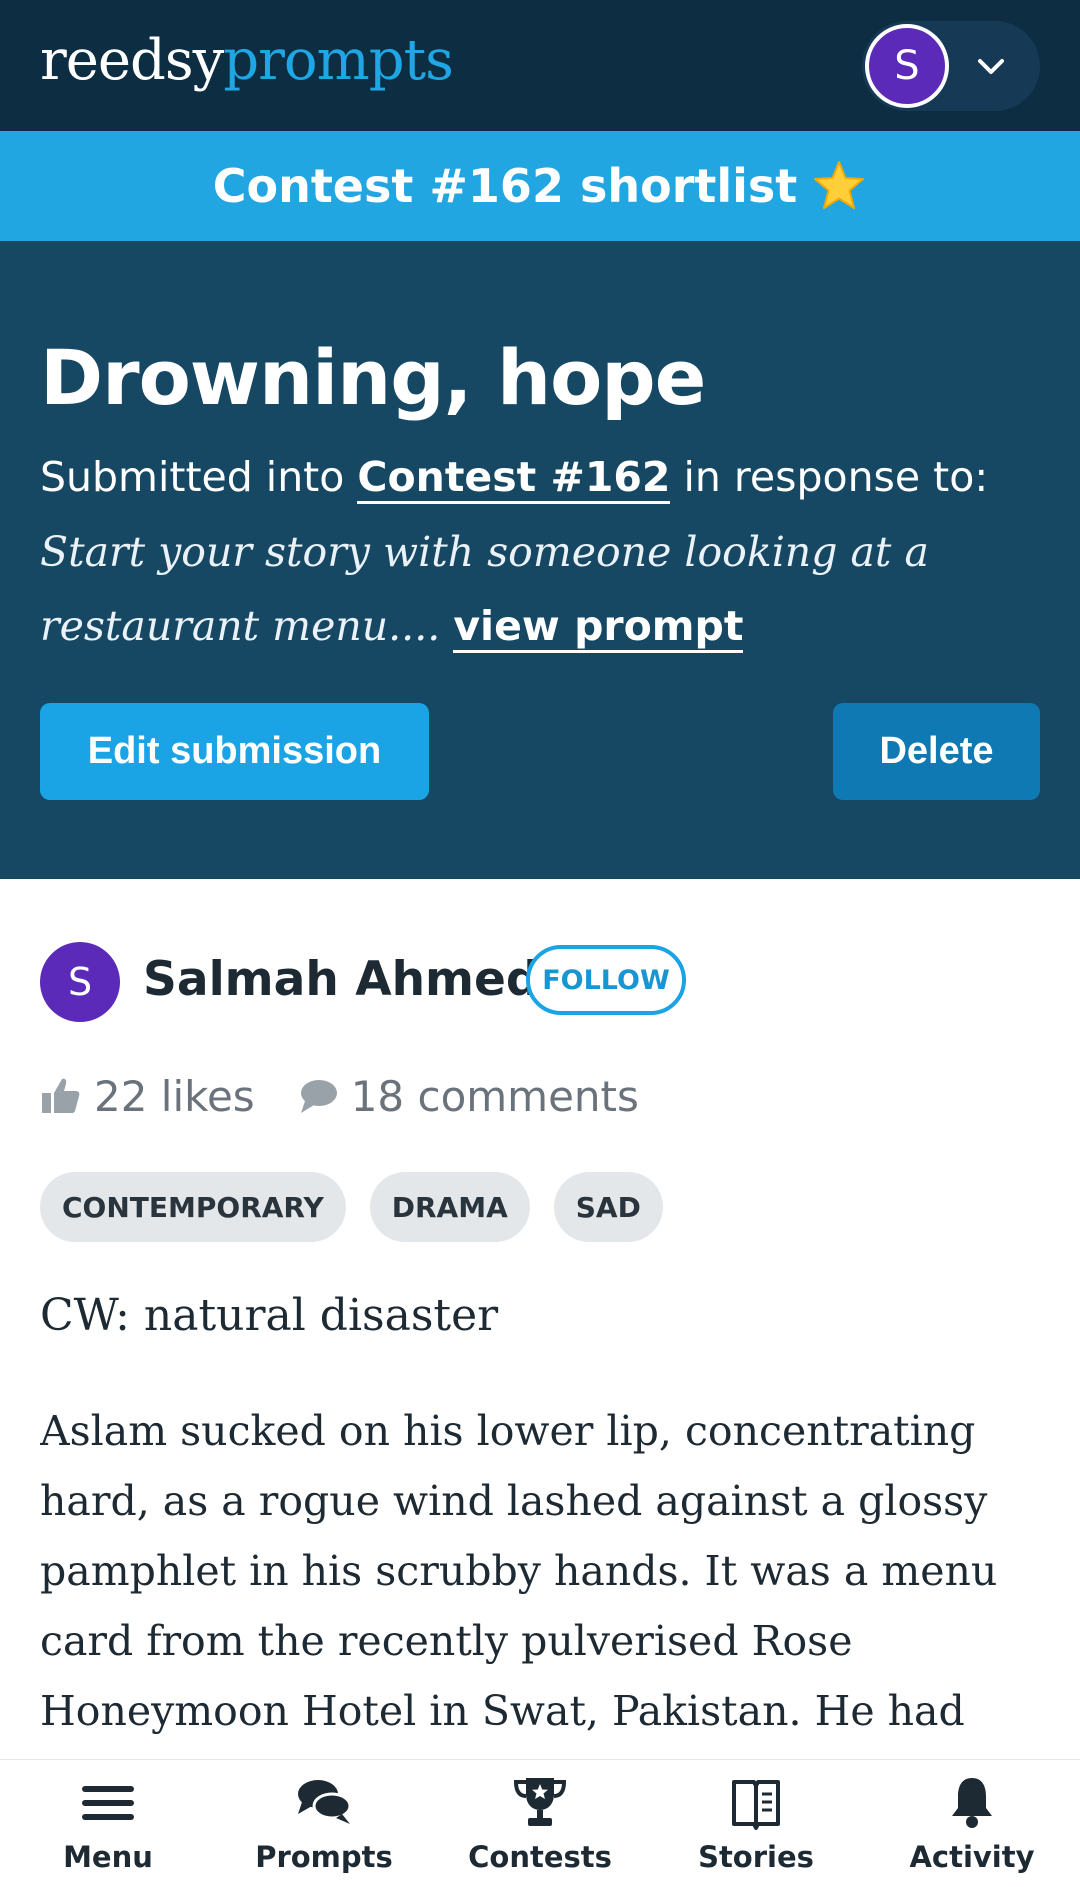 The width and height of the screenshot is (1080, 1887). Describe the element at coordinates (108, 1823) in the screenshot. I see `nav-menu: Menu` at that location.